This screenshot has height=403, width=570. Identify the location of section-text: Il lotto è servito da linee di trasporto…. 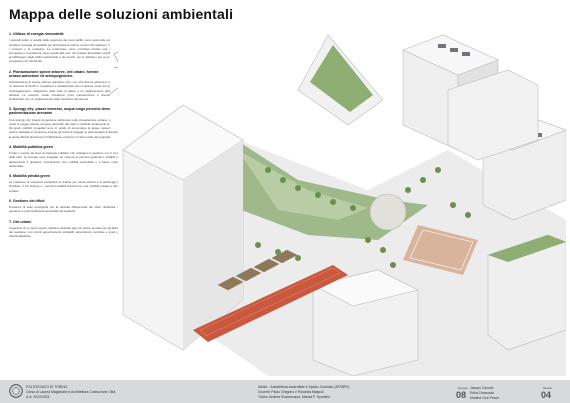
(65, 159).